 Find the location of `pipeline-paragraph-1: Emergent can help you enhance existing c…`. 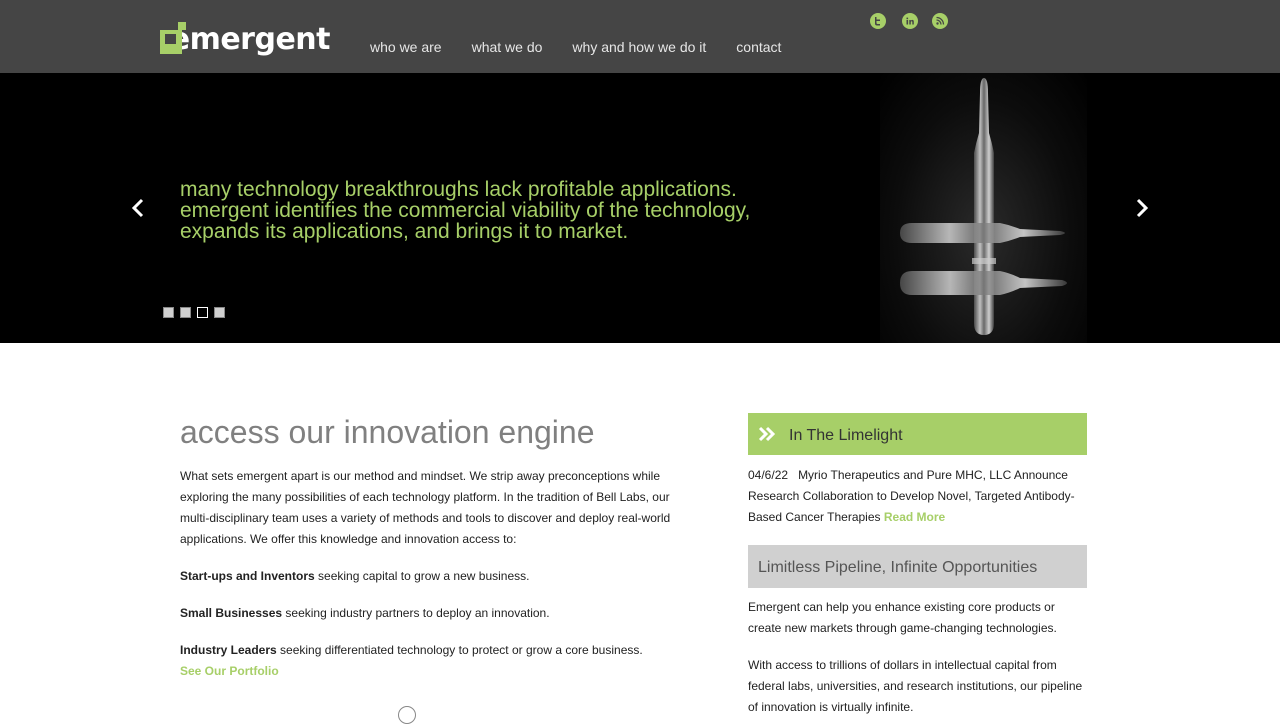

pipeline-paragraph-1: Emergent can help you enhance existing c… is located at coordinates (902, 617).